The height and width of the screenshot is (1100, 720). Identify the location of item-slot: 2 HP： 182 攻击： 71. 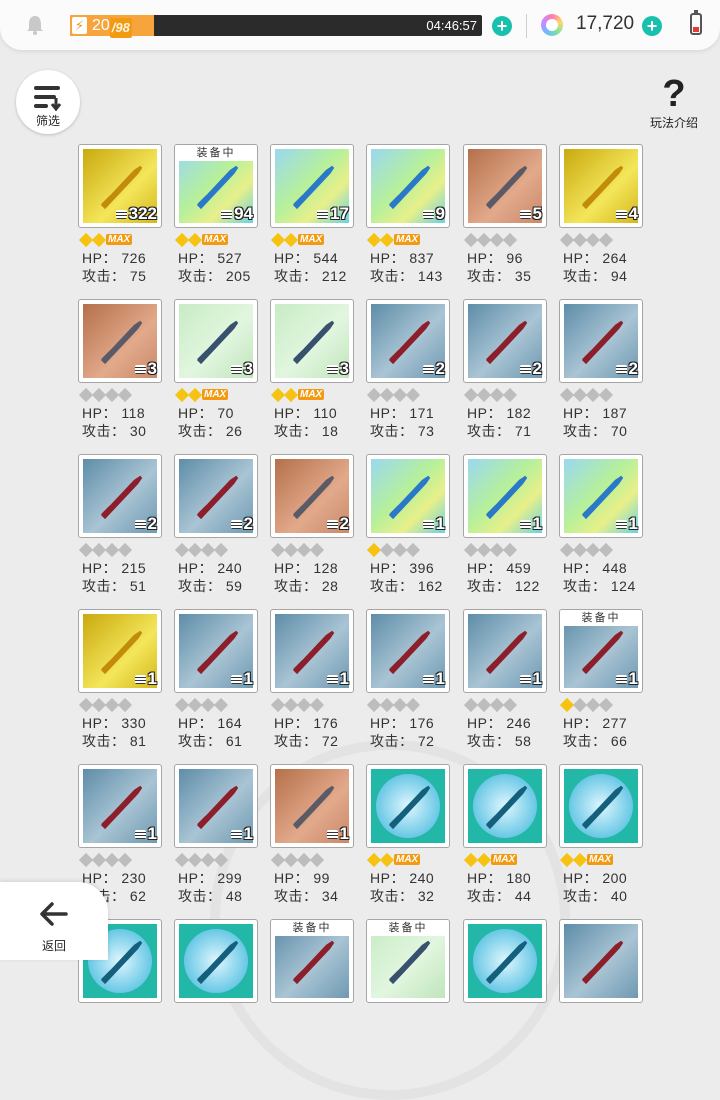
(505, 374).